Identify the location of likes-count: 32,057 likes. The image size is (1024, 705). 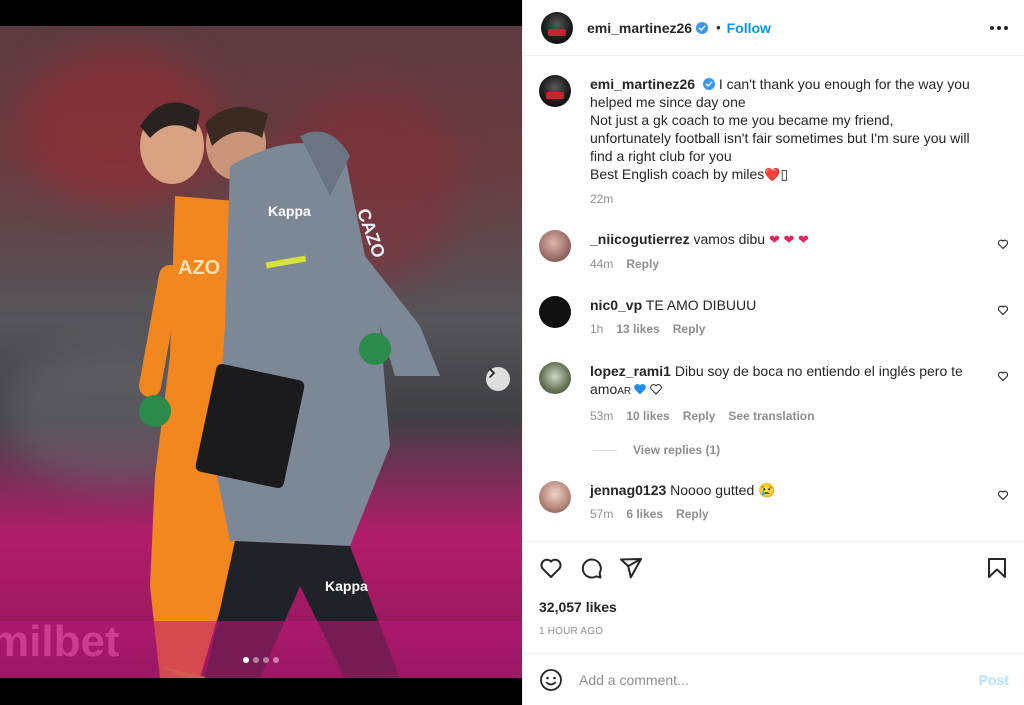
(578, 607).